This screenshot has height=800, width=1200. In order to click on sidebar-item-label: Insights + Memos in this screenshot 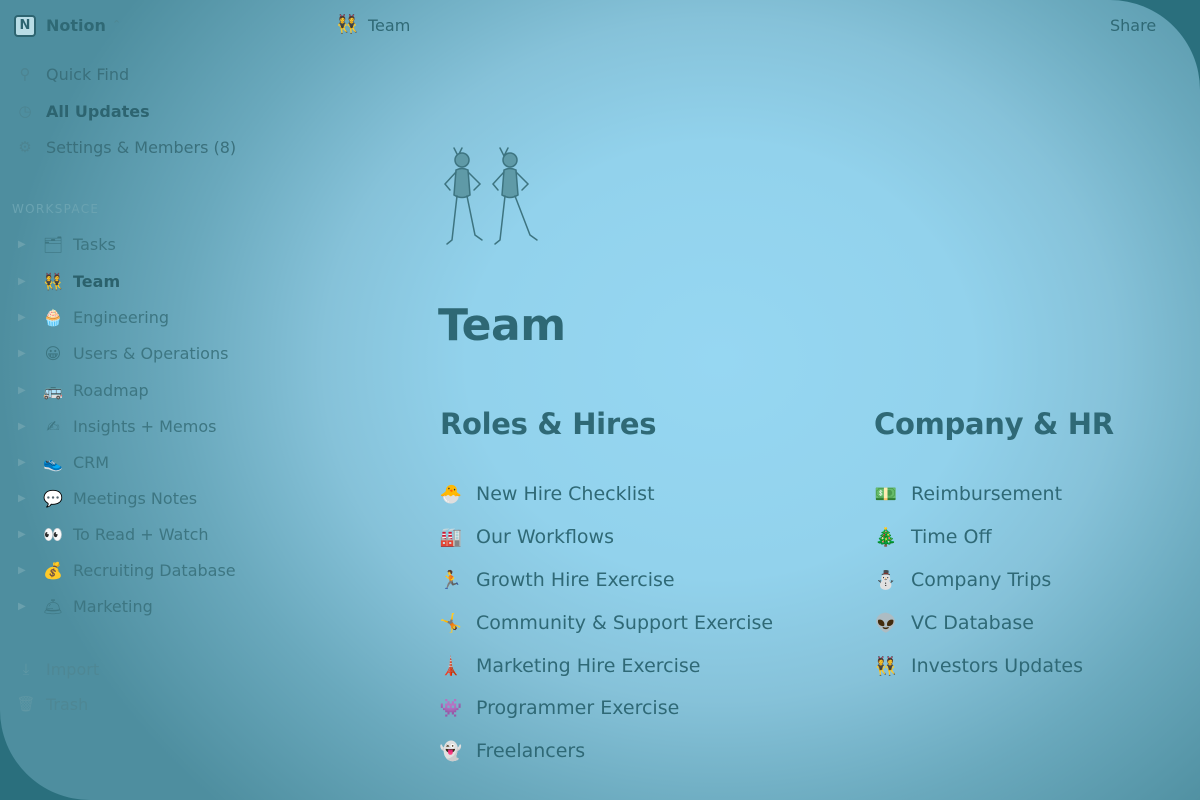, I will do `click(145, 426)`.